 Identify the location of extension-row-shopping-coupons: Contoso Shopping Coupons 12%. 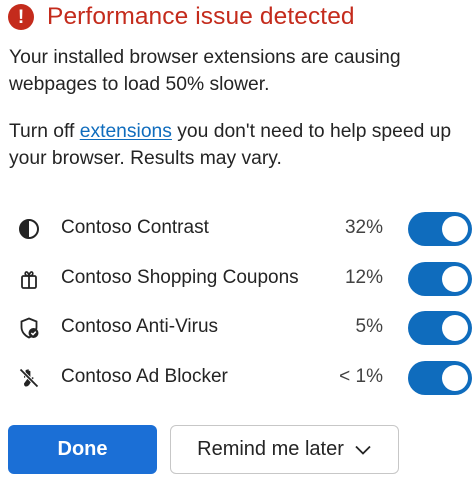
(237, 279).